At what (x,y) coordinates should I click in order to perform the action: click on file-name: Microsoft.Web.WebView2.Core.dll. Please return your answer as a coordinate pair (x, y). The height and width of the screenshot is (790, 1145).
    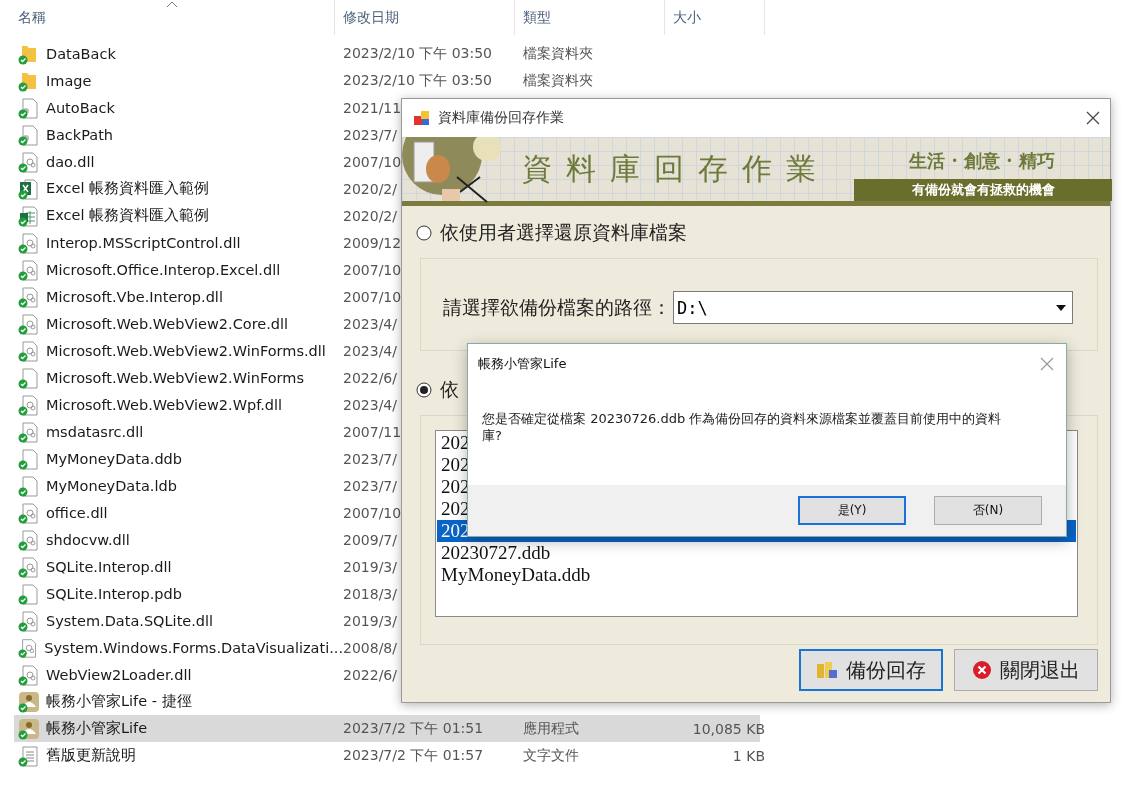
    Looking at the image, I should click on (167, 323).